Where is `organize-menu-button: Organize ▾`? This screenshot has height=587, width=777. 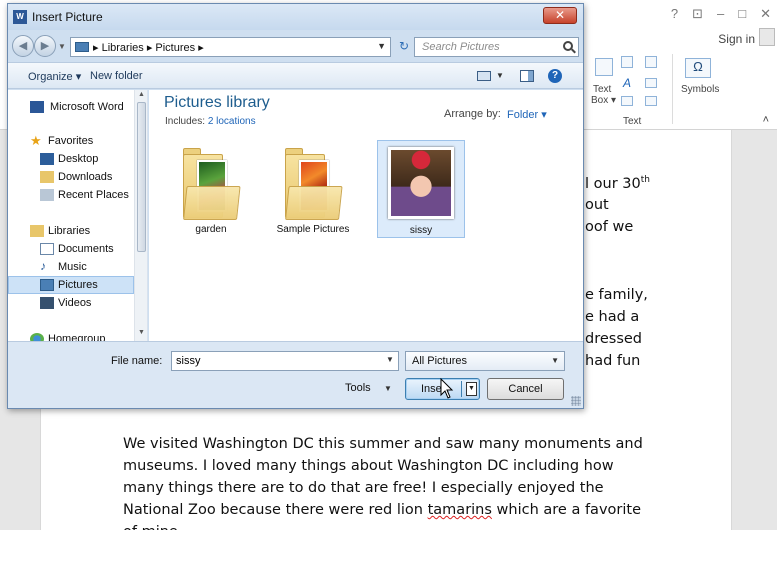
organize-menu-button: Organize ▾ is located at coordinates (54, 76).